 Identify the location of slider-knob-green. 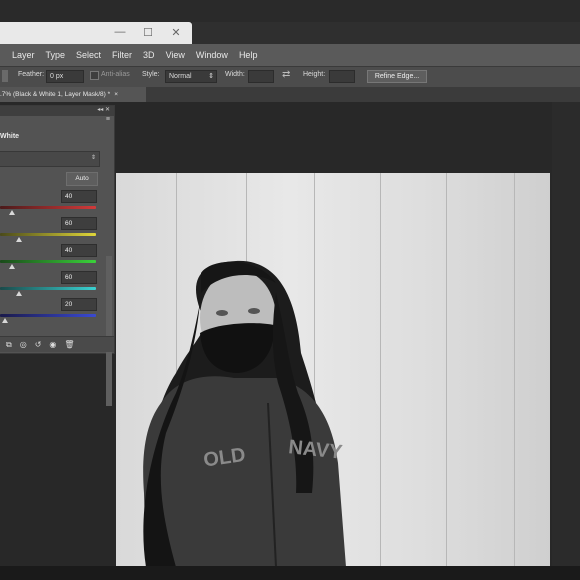
(12, 266).